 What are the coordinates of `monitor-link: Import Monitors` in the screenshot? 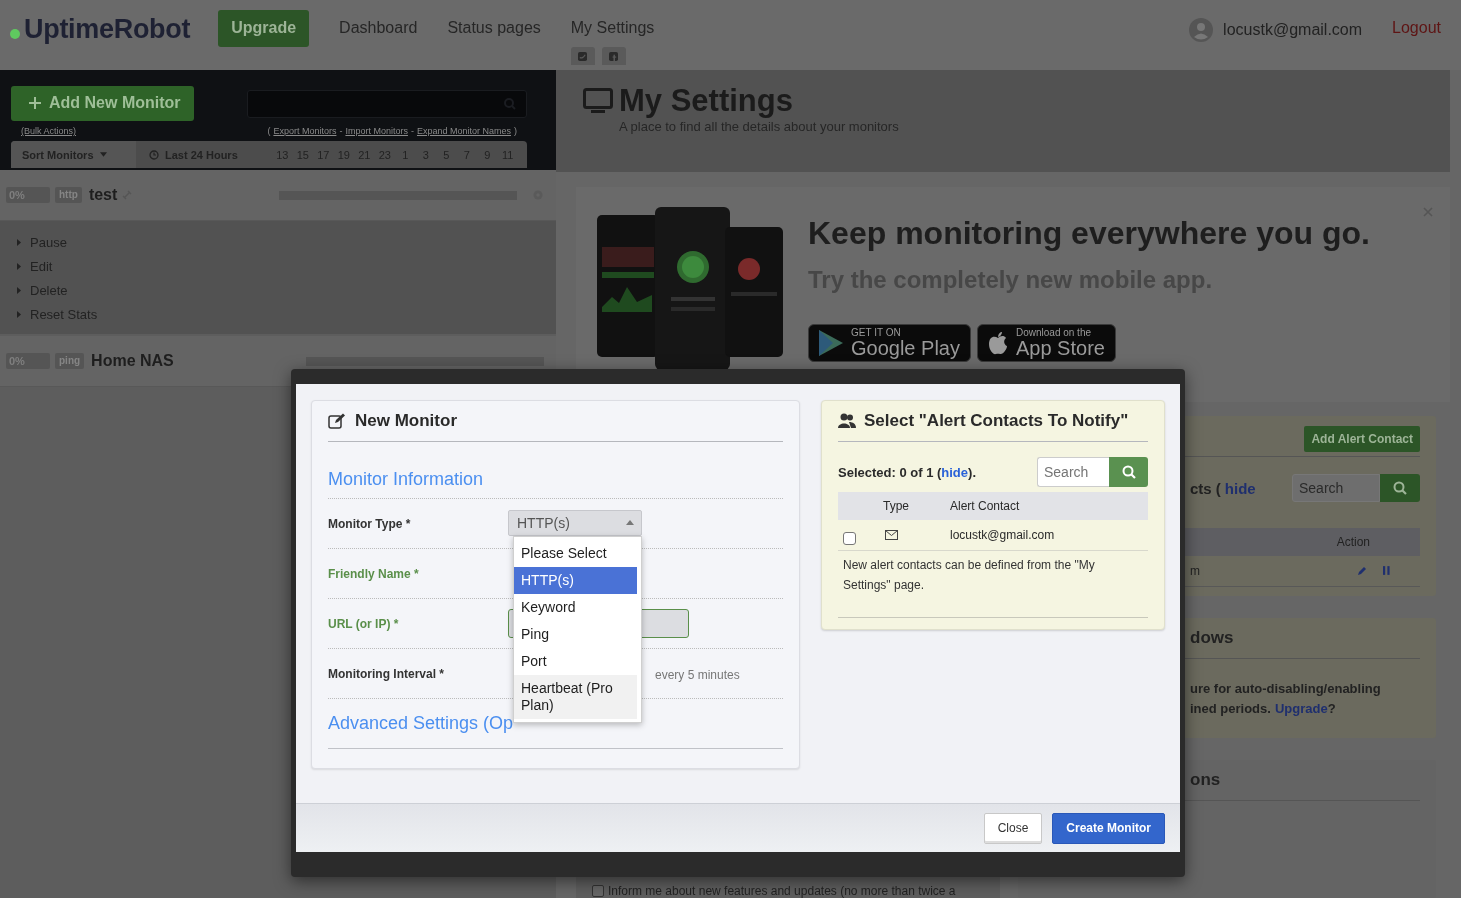 It's located at (376, 131).